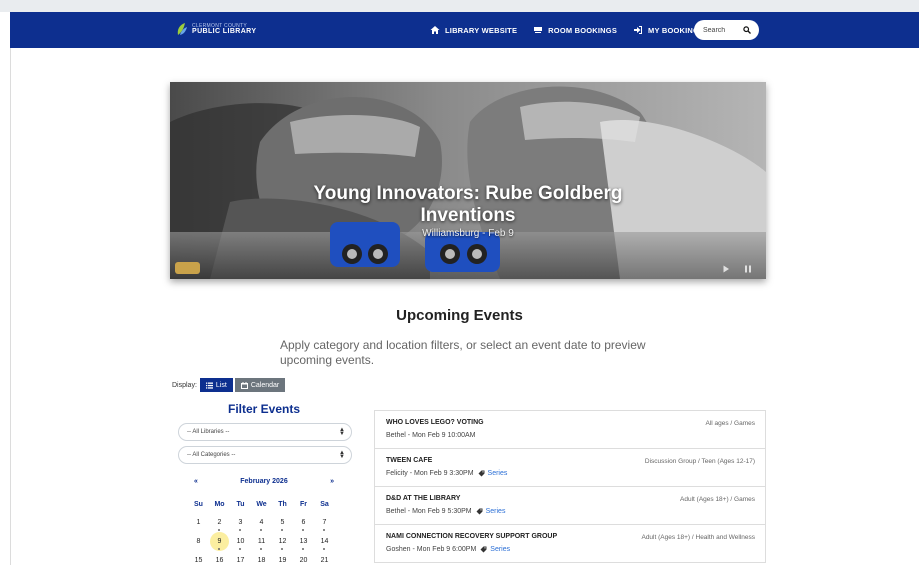 The width and height of the screenshot is (919, 565). I want to click on event-series-label: Series, so click(495, 511).